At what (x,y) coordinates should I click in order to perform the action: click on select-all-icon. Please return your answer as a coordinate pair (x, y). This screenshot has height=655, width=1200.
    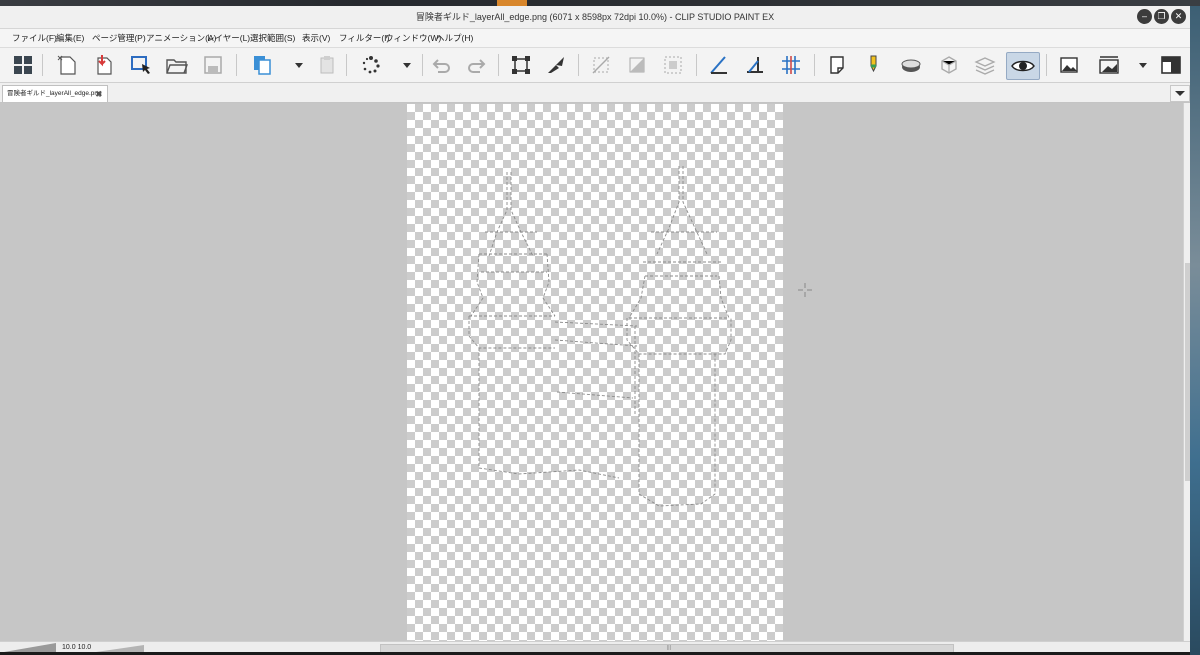
    Looking at the image, I should click on (673, 65).